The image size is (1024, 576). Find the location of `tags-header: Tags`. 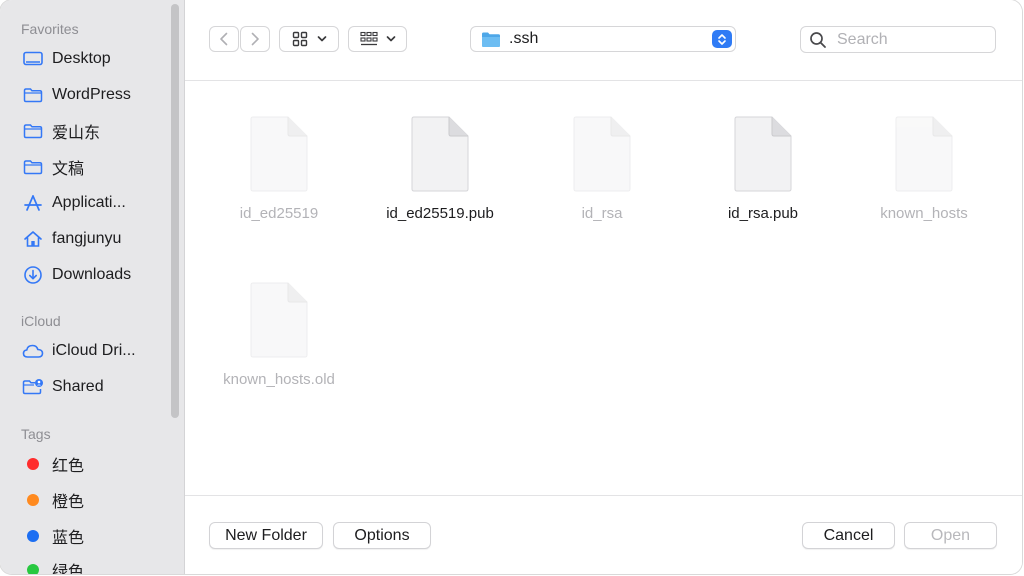

tags-header: Tags is located at coordinates (36, 434).